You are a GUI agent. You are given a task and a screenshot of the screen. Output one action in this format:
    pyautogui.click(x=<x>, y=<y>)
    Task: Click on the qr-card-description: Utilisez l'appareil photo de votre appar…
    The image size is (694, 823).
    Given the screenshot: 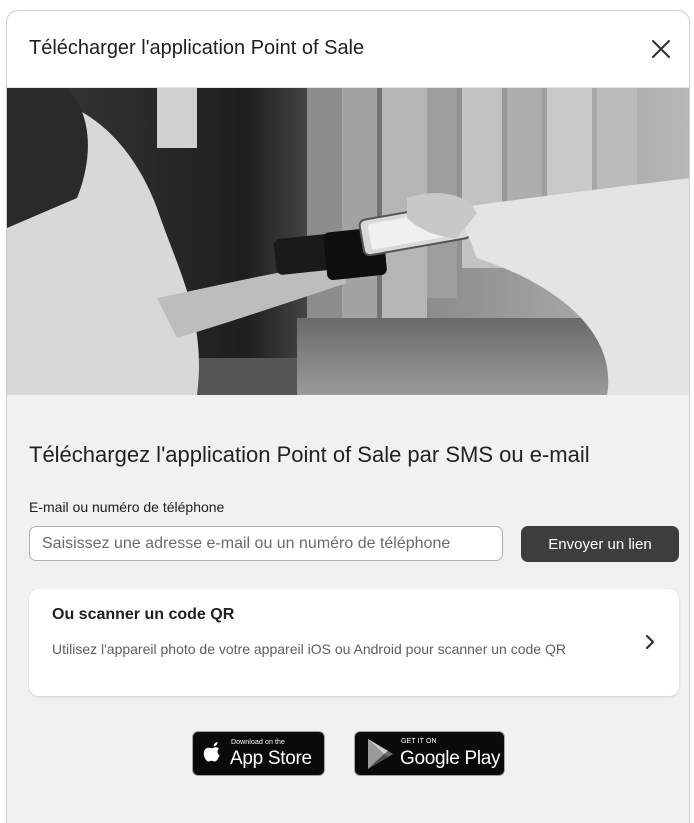 What is the action you would take?
    pyautogui.click(x=309, y=649)
    